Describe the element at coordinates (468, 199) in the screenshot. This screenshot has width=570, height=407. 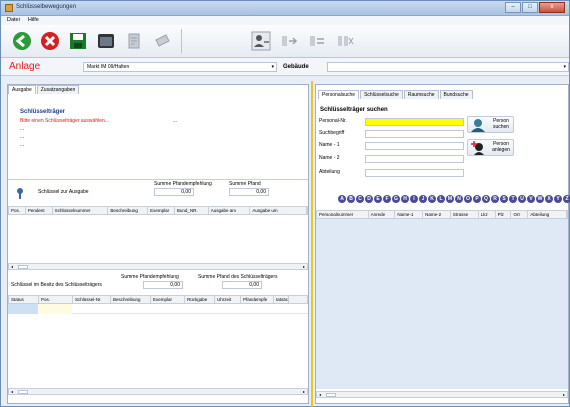
I see `letter-o-button: O` at that location.